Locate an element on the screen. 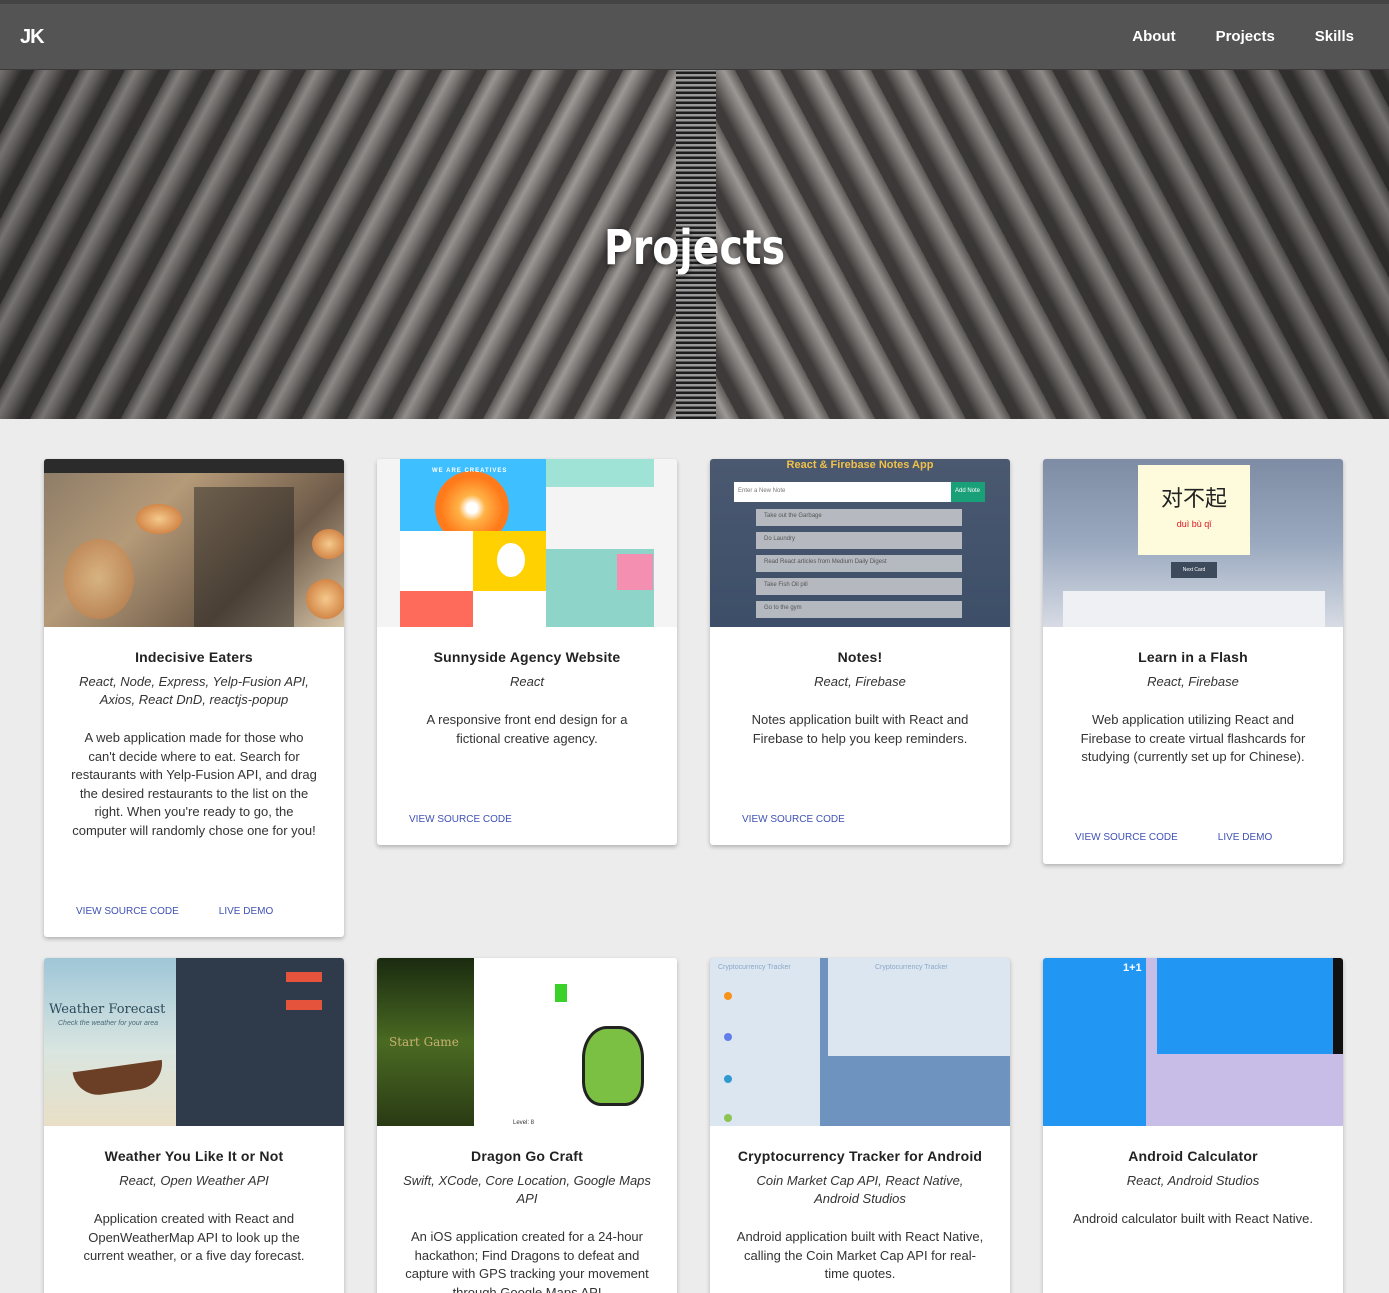 The height and width of the screenshot is (1293, 1389). project-title: Android Calculator is located at coordinates (1193, 1156).